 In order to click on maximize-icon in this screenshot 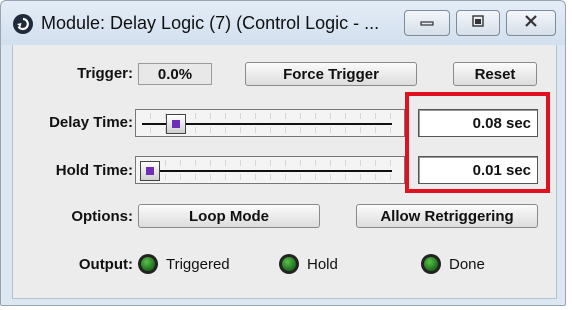, I will do `click(478, 23)`.